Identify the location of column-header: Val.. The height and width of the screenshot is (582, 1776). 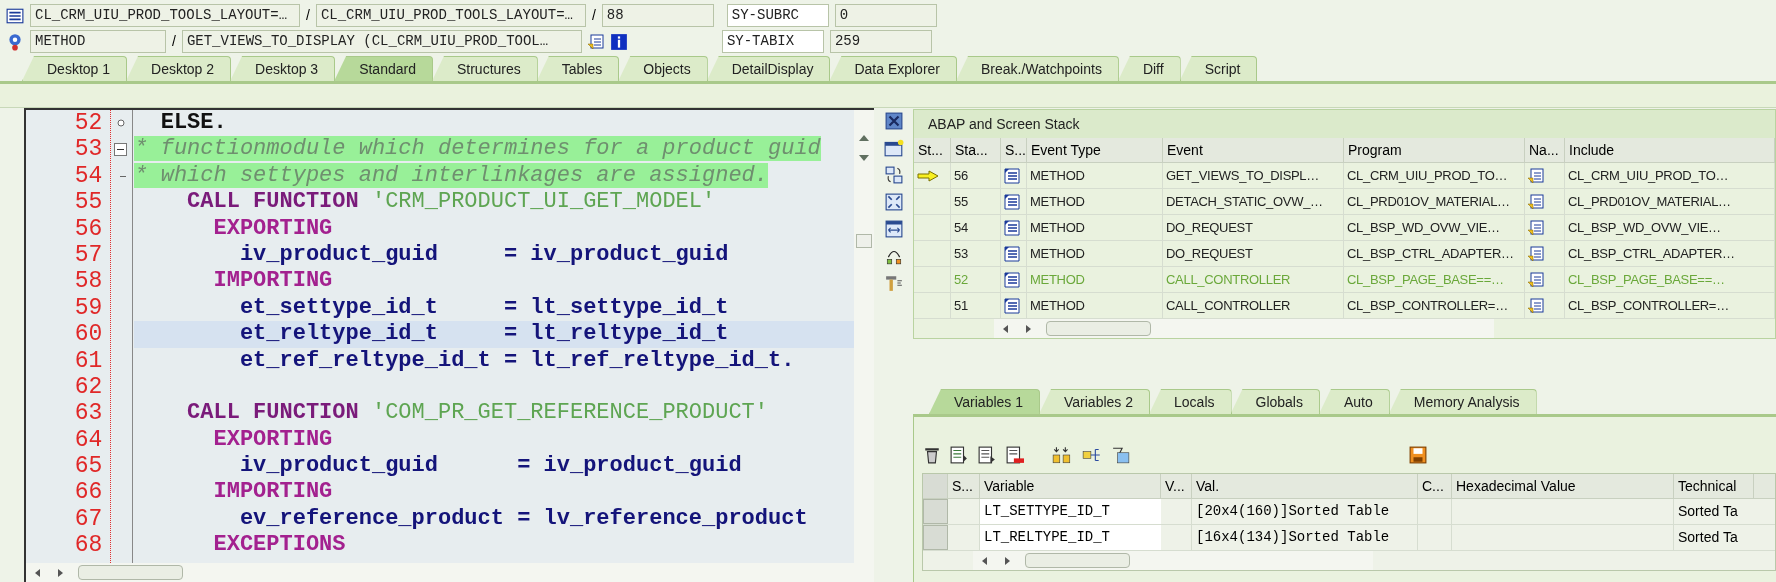
(1305, 486).